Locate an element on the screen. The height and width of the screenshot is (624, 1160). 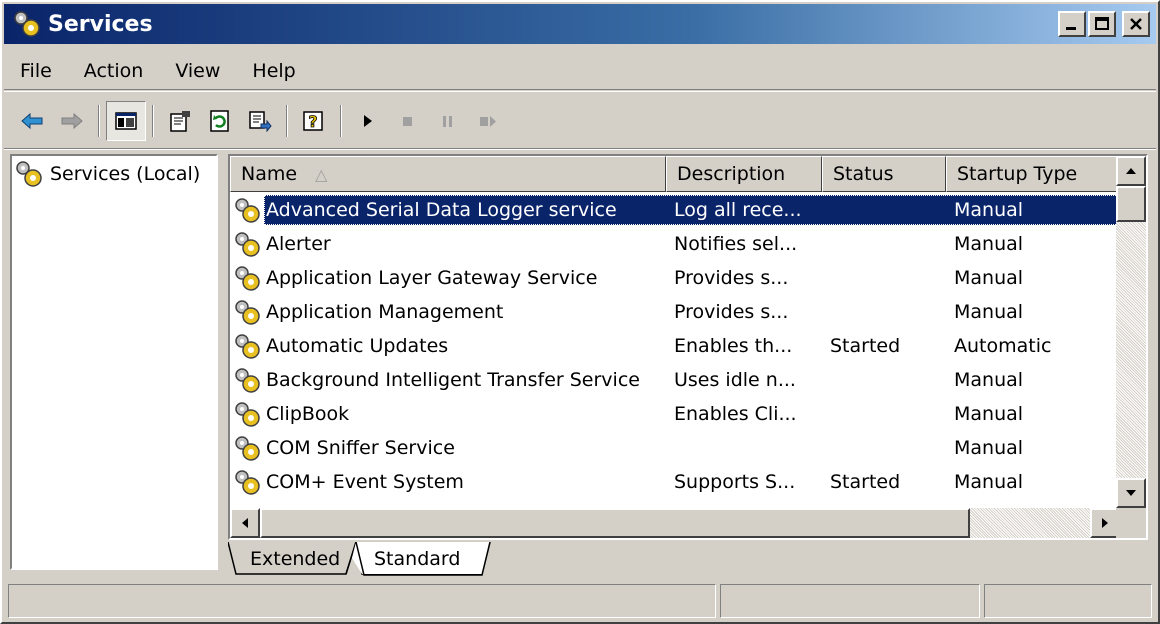
arrow-up-icon is located at coordinates (1131, 171).